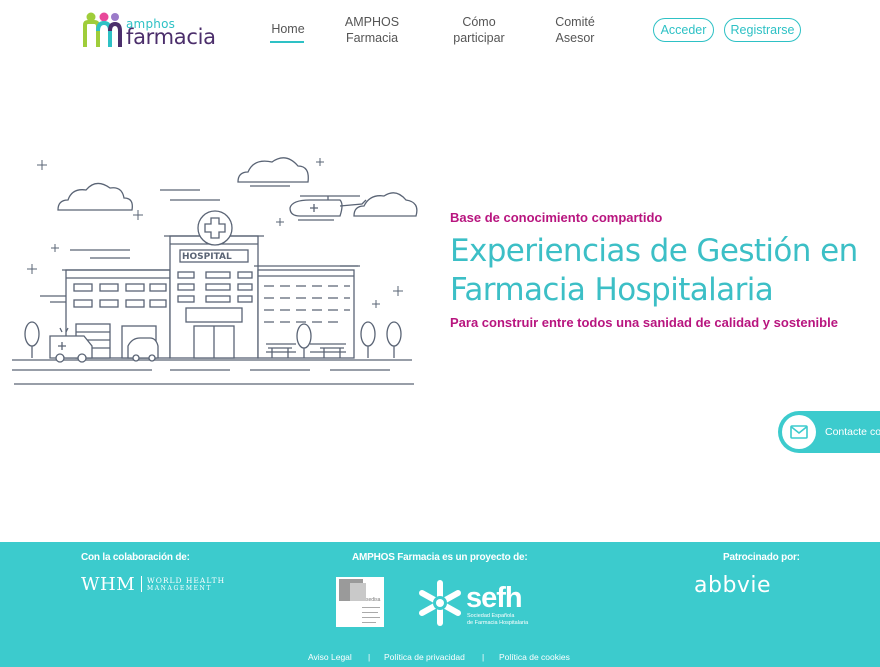 The width and height of the screenshot is (880, 667). Describe the element at coordinates (95, 196) in the screenshot. I see `cloud-left-icon` at that location.